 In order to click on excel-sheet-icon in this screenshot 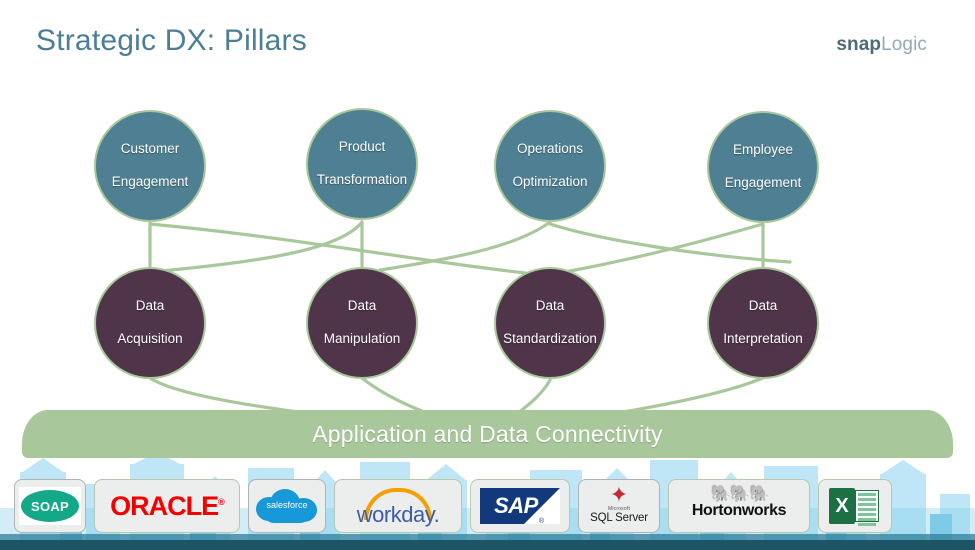, I will do `click(867, 508)`.